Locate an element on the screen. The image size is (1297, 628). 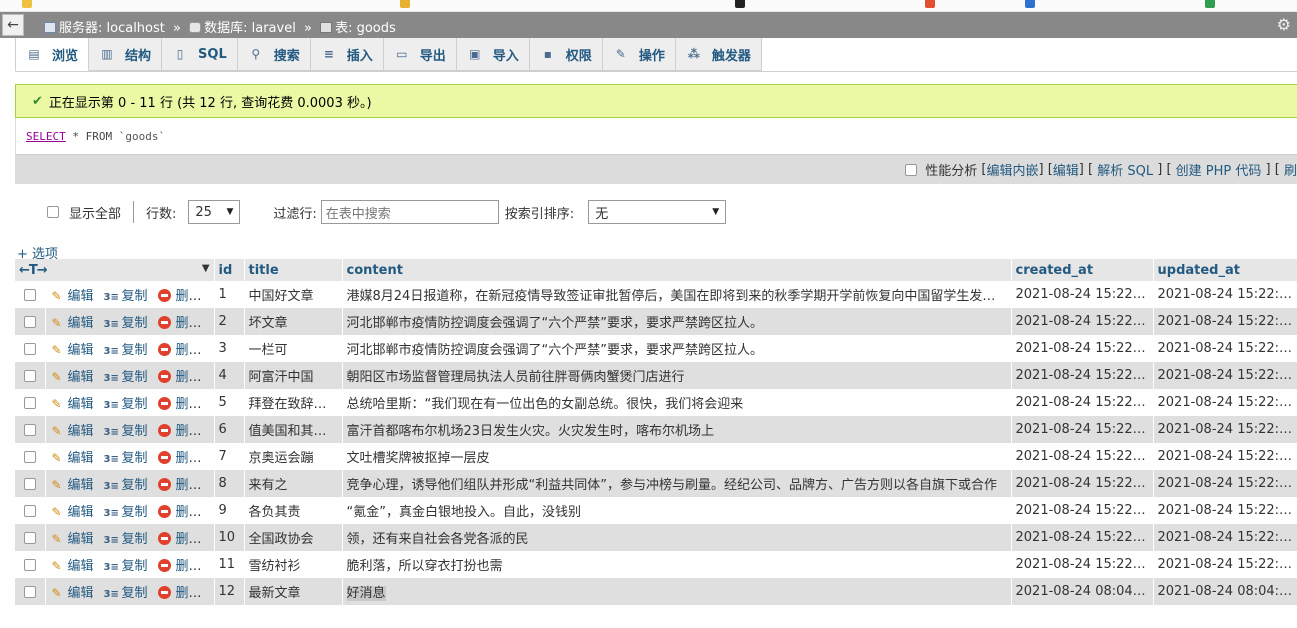
cell-content: 领，还有来自社会各党各派的民 is located at coordinates (677, 537).